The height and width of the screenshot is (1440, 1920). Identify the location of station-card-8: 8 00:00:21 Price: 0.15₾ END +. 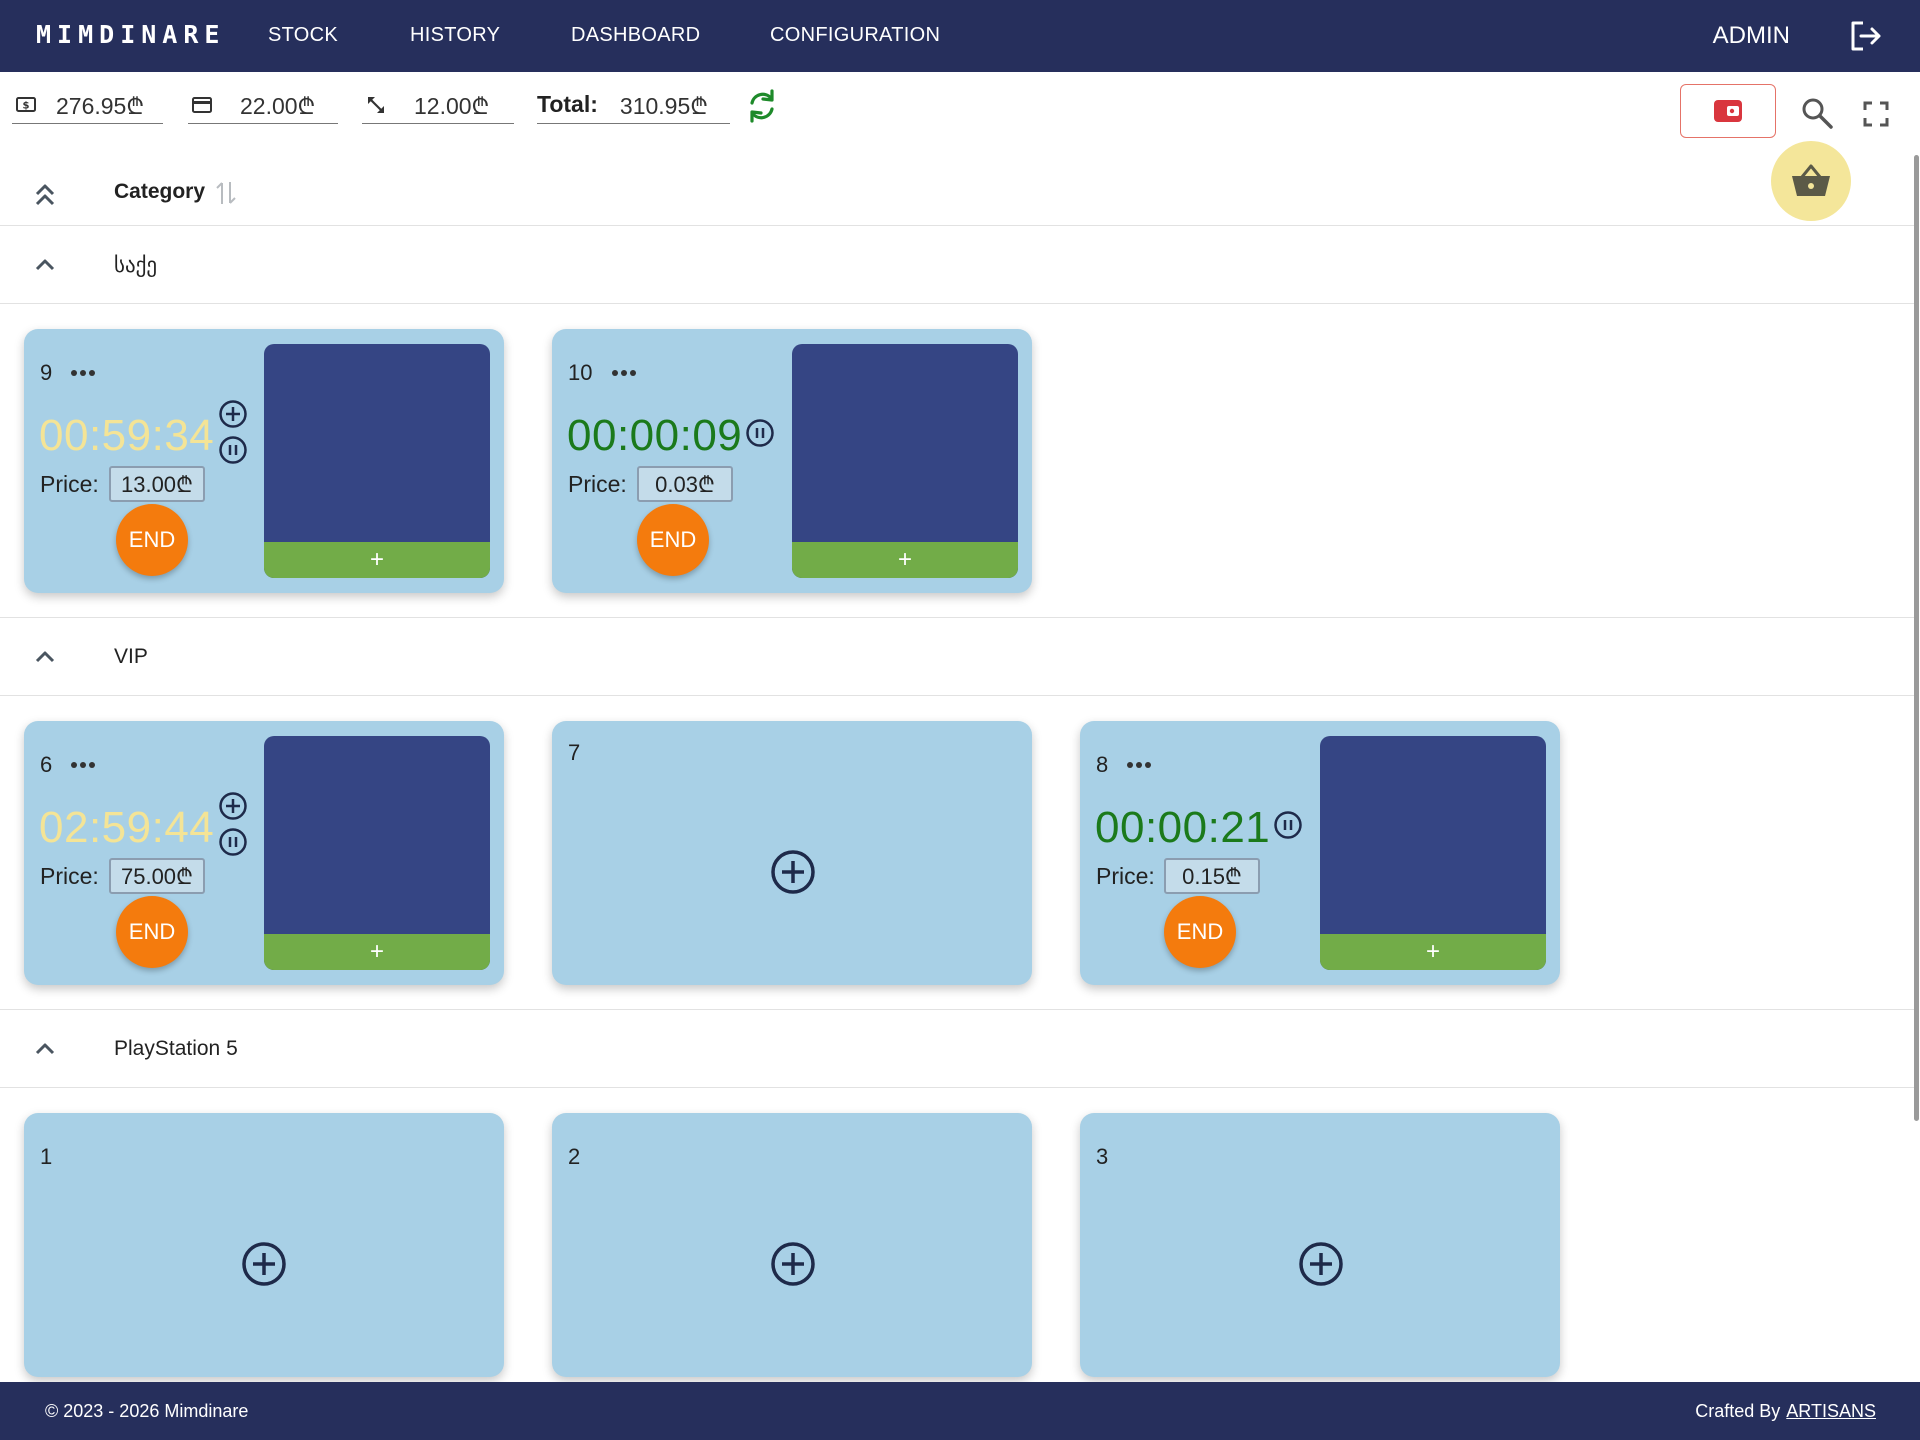
(1320, 853).